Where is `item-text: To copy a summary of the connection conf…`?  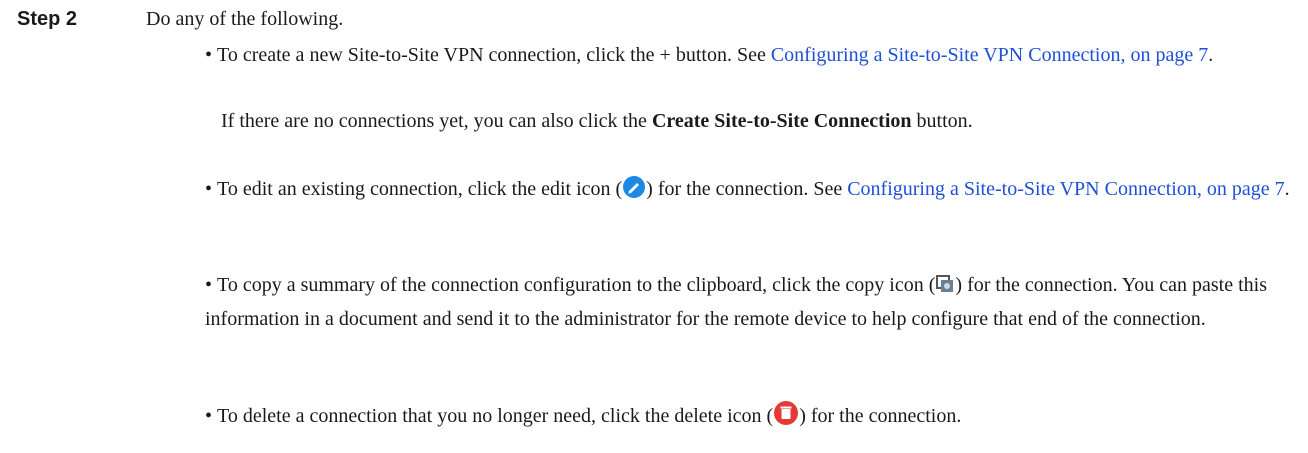 item-text: To copy a summary of the connection conf… is located at coordinates (576, 285).